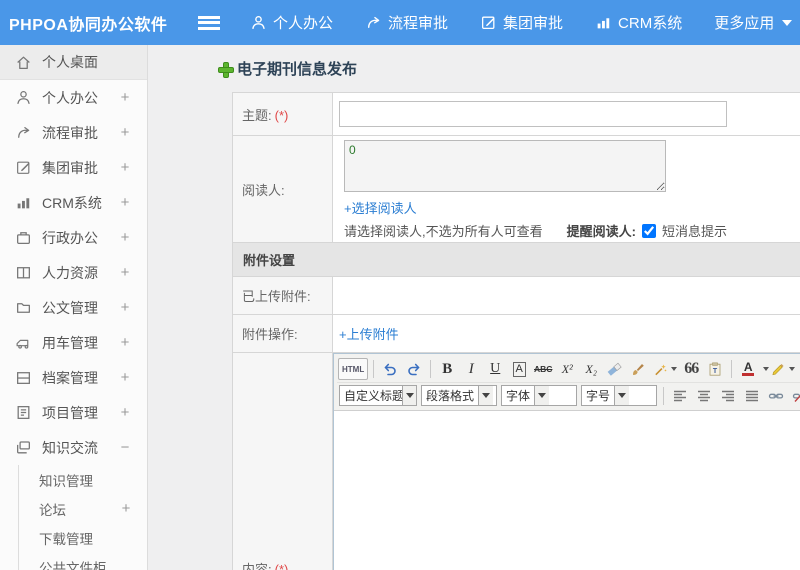 This screenshot has width=800, height=570. What do you see at coordinates (378, 395) in the screenshot?
I see `custom-heading-select: 自定义标题` at bounding box center [378, 395].